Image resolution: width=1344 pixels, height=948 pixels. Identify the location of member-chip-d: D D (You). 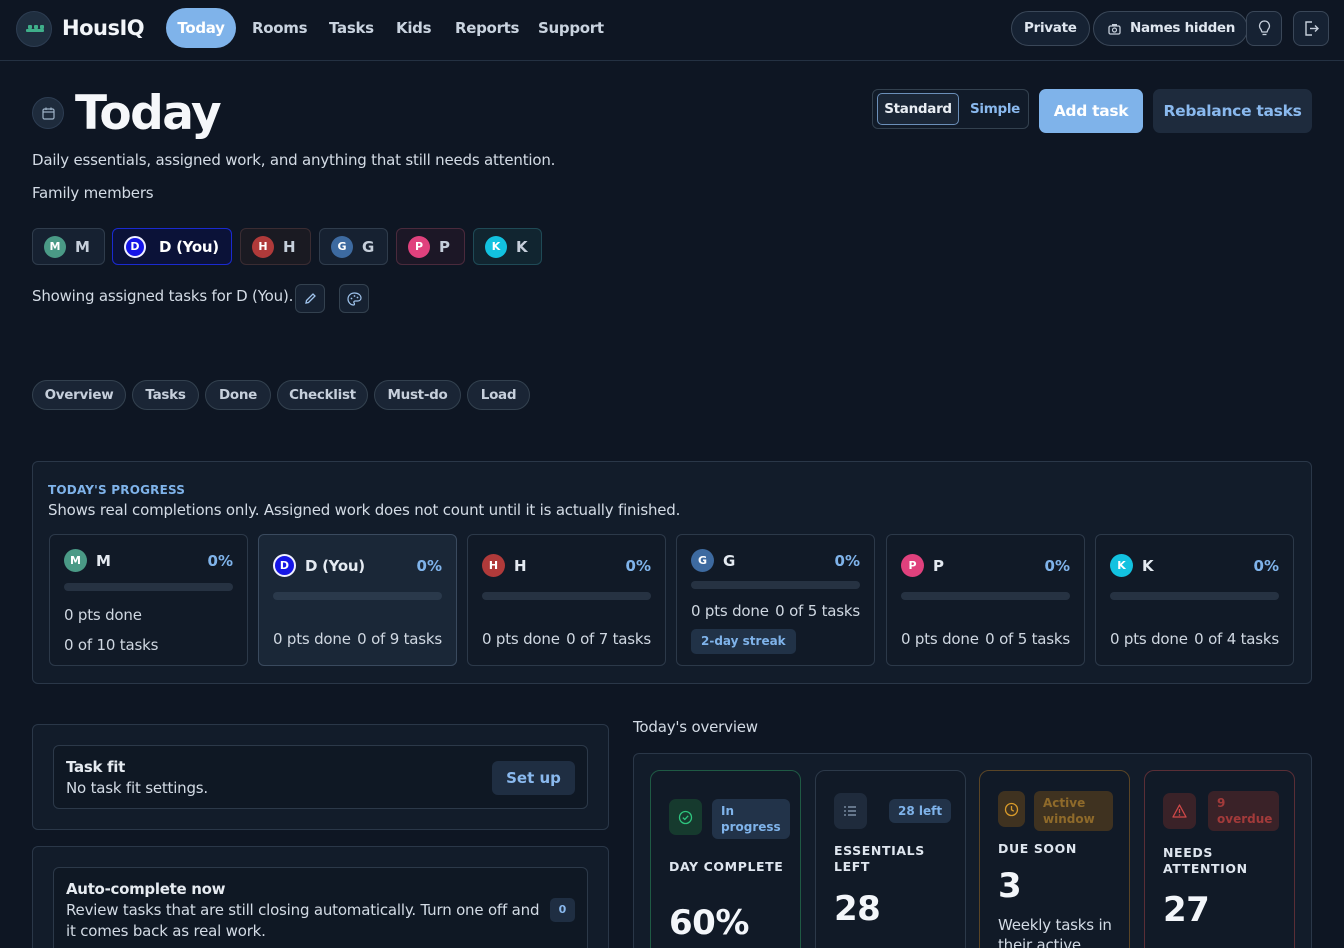
(172, 246).